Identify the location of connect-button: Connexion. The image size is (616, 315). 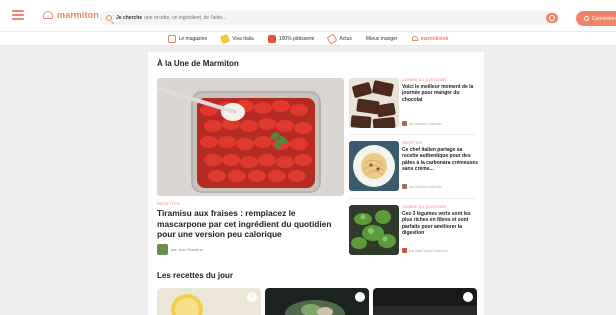
(596, 18).